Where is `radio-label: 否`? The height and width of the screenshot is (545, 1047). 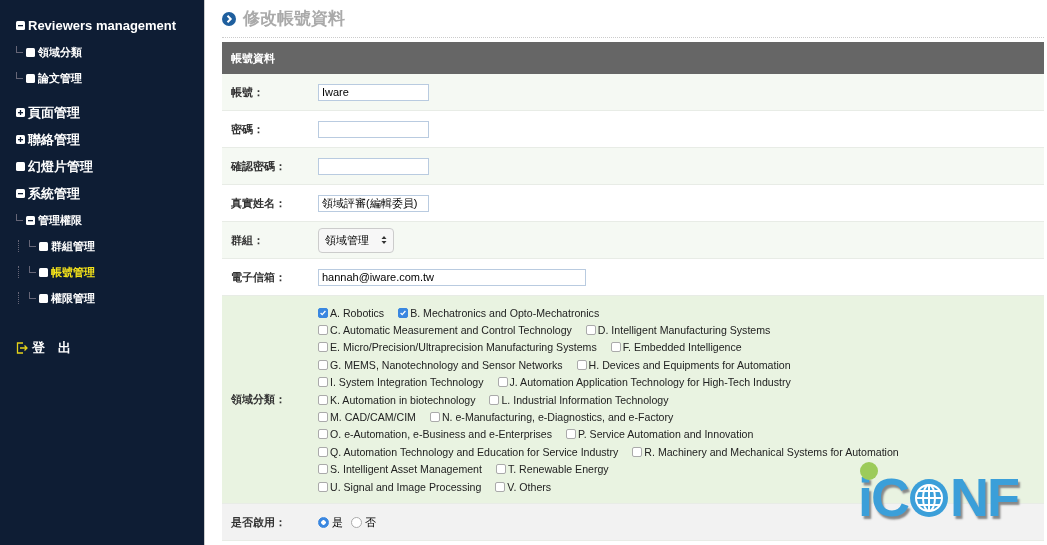 radio-label: 否 is located at coordinates (370, 522).